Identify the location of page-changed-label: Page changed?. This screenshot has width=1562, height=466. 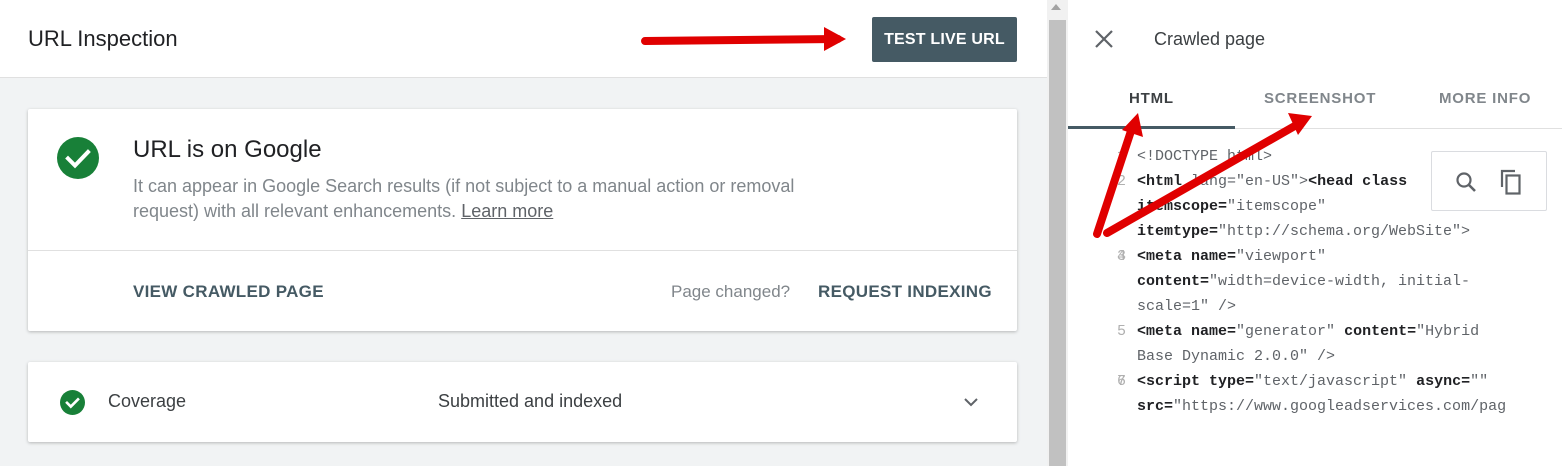
(731, 291).